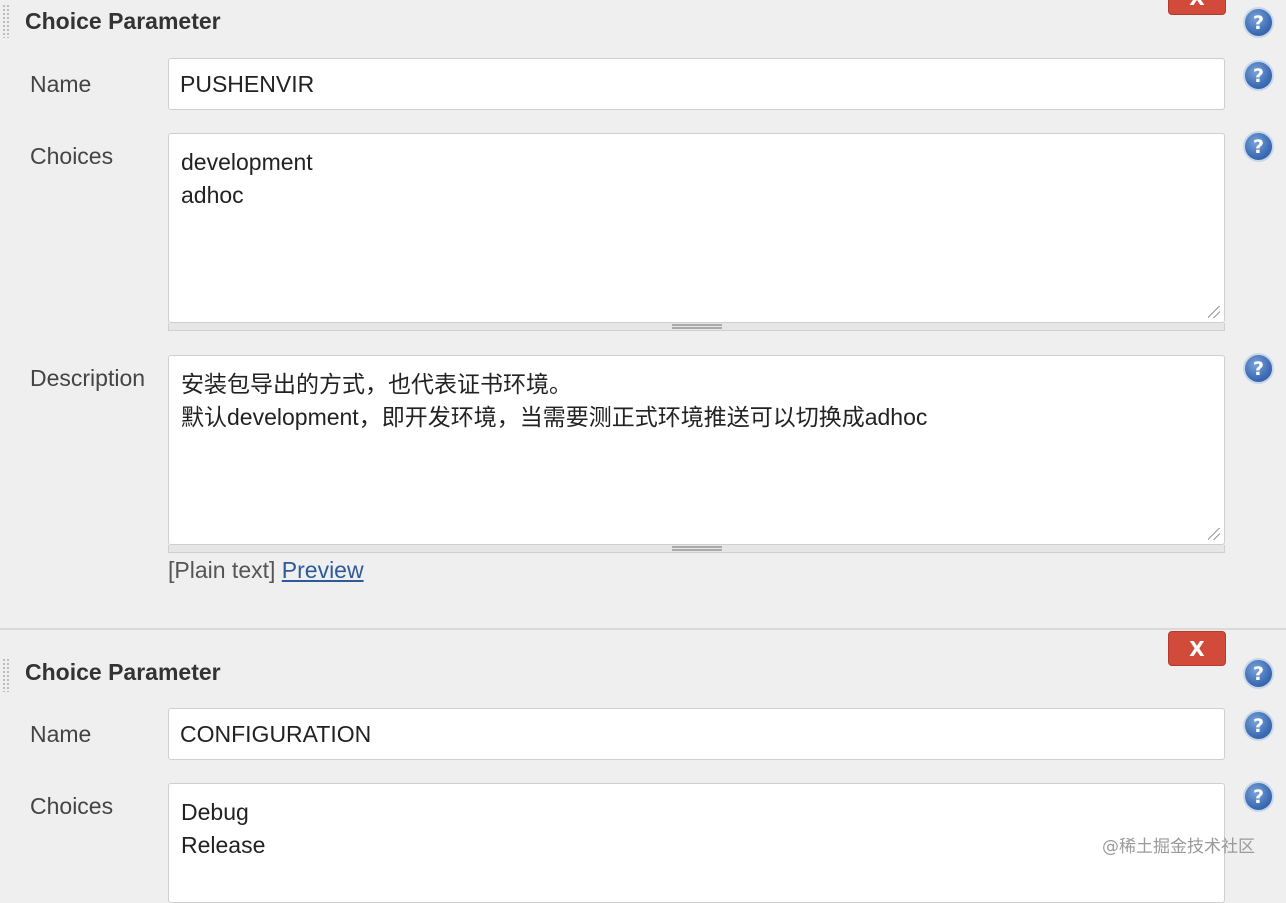 The width and height of the screenshot is (1286, 903). Describe the element at coordinates (88, 378) in the screenshot. I see `description-label: Description` at that location.